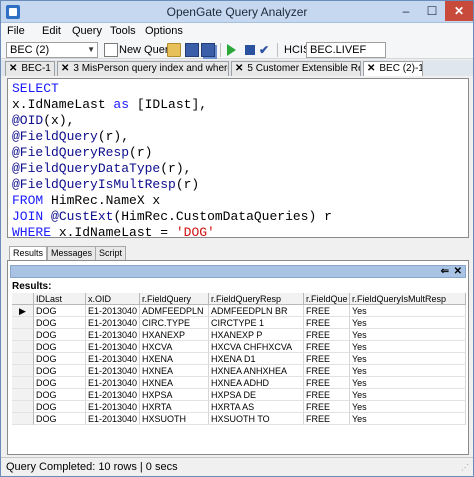  I want to click on tab-results: Results, so click(28, 253).